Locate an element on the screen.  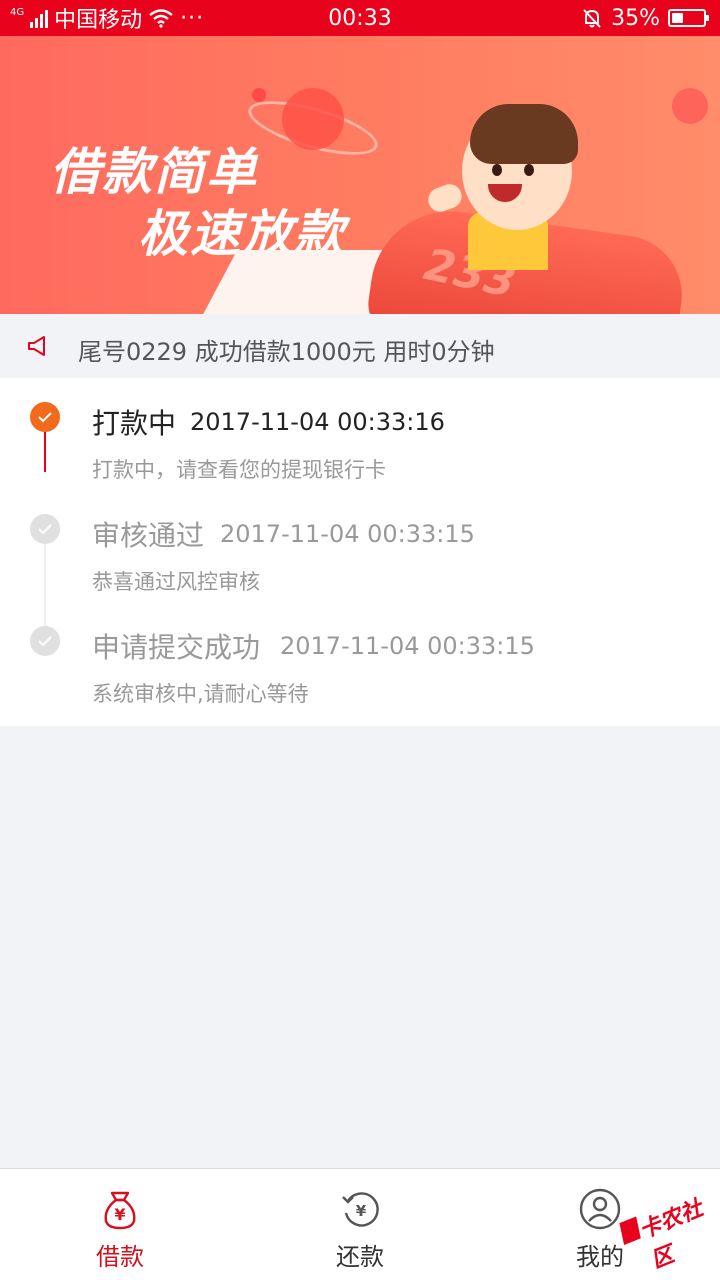
moon-illustration is located at coordinates (690, 106).